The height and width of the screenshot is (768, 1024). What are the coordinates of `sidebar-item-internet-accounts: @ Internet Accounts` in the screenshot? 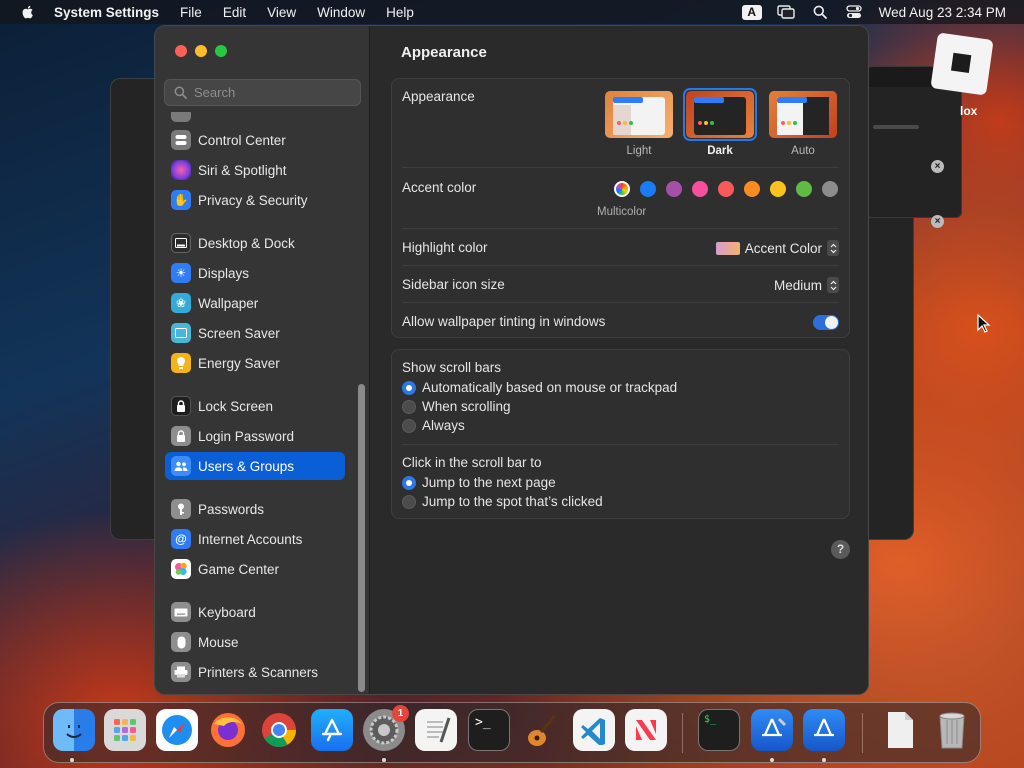 It's located at (255, 539).